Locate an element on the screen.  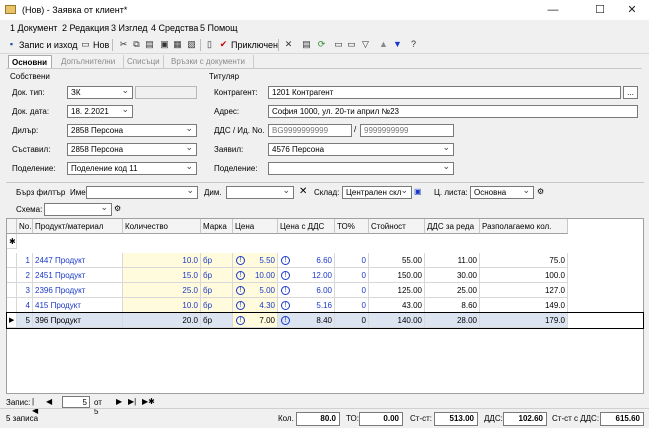
schema-options-icon: ⚙ is located at coordinates (117, 208).